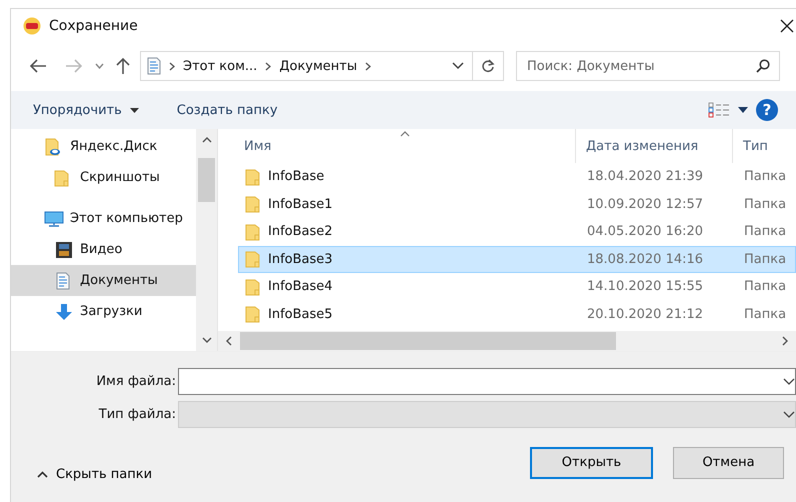  I want to click on cancel-button: Отмена, so click(728, 462).